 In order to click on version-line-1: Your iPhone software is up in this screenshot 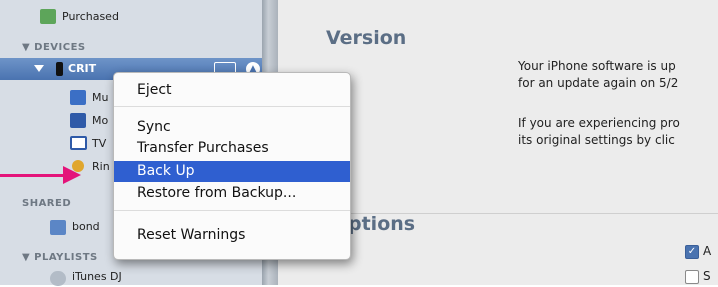, I will do `click(597, 66)`.